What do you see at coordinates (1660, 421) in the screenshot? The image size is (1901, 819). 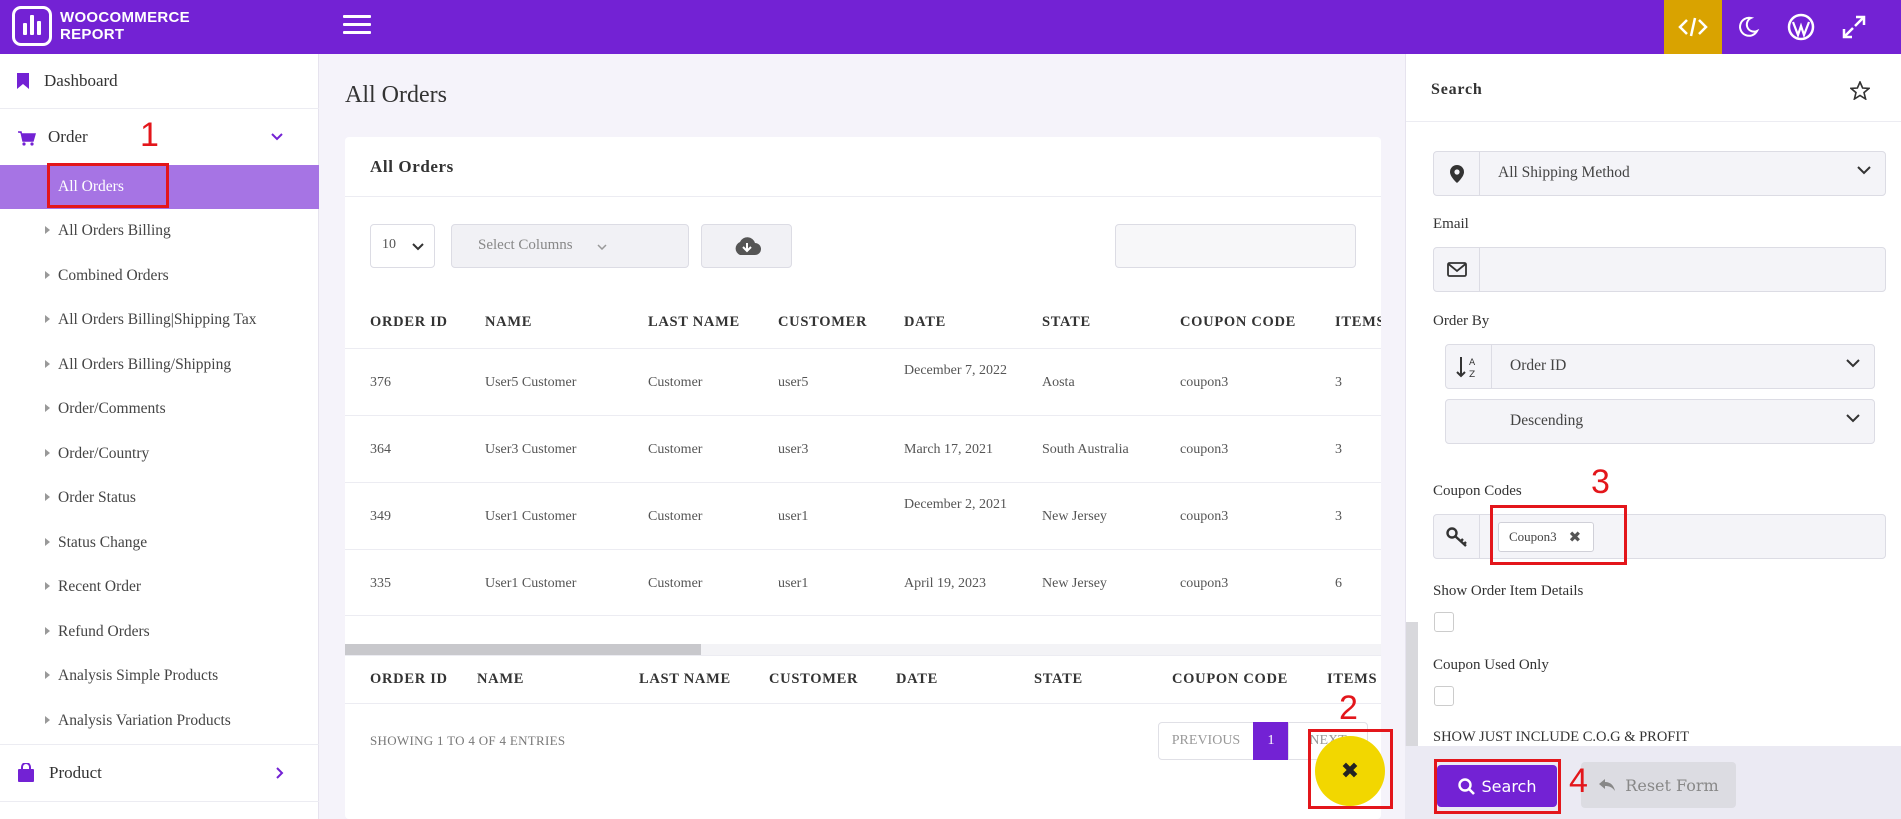 I see `order-direction-select: Descending` at bounding box center [1660, 421].